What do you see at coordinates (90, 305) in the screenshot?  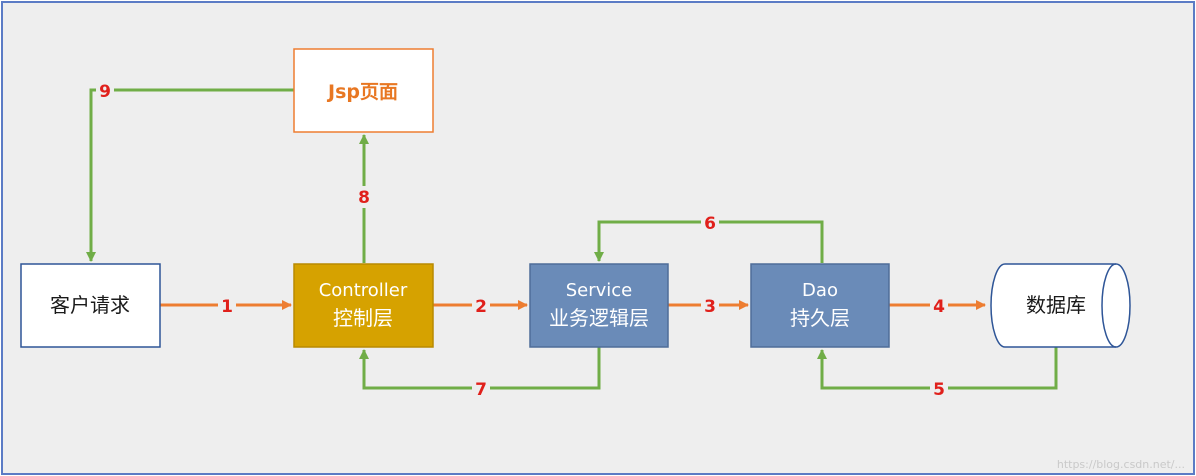 I see `client-request-label: 客户请求` at bounding box center [90, 305].